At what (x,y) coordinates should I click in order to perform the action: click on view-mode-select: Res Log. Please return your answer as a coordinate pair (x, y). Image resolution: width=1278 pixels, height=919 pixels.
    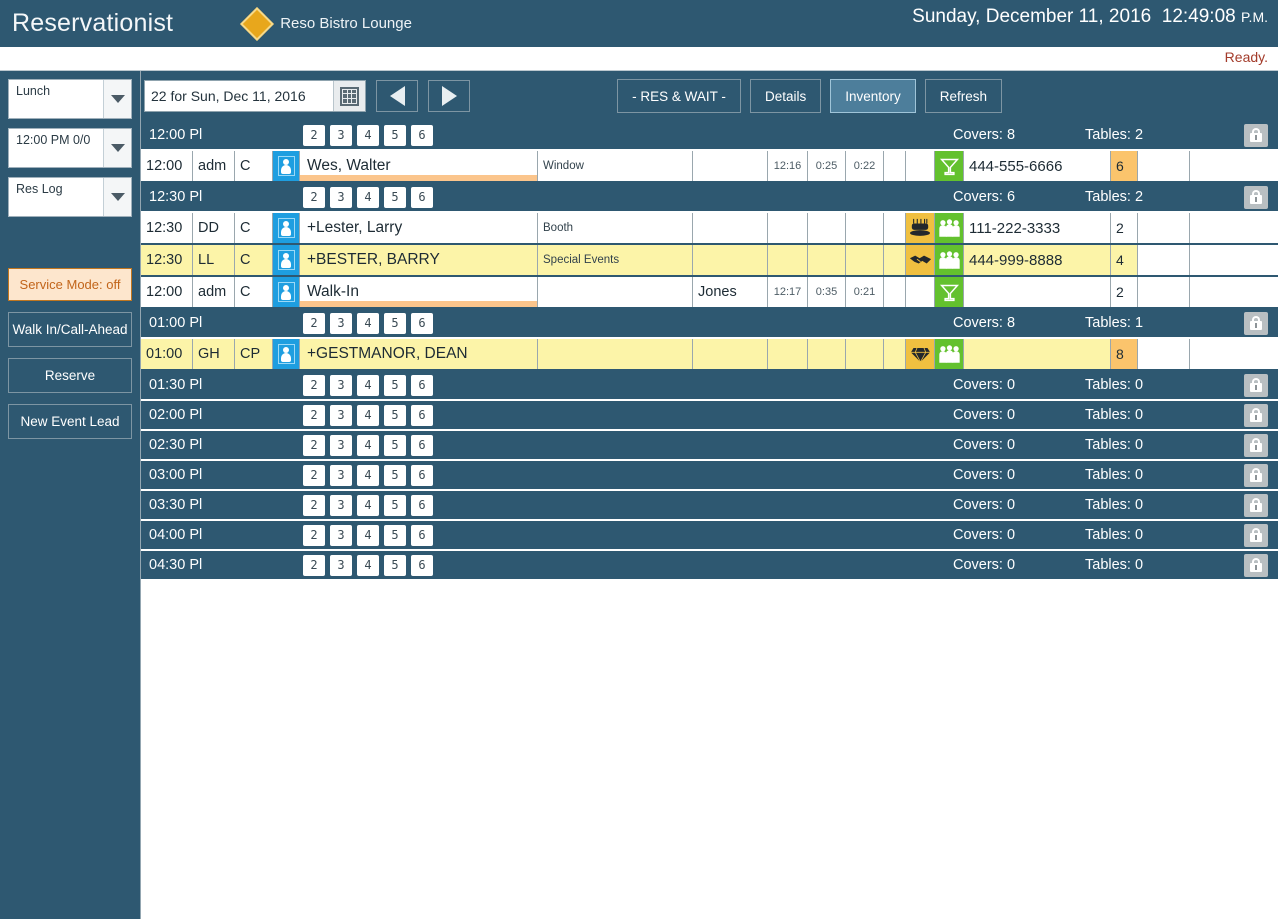
    Looking at the image, I should click on (70, 197).